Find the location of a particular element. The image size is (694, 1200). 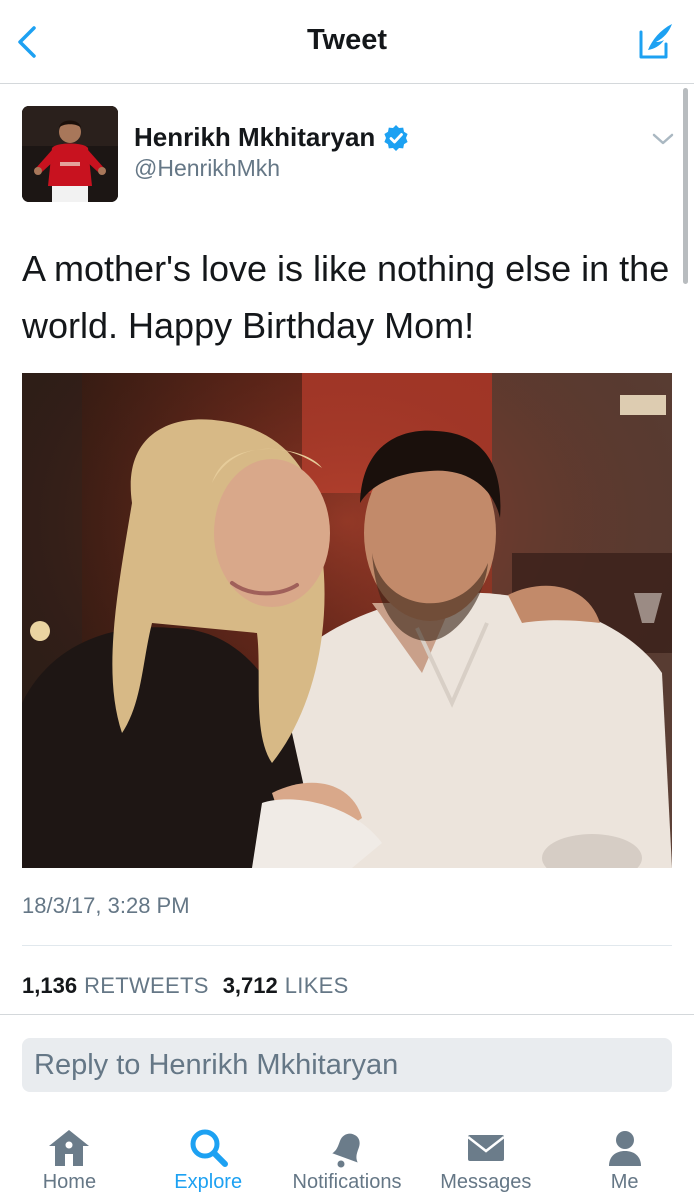

tab-notifications-label: Notifications is located at coordinates (347, 1182).